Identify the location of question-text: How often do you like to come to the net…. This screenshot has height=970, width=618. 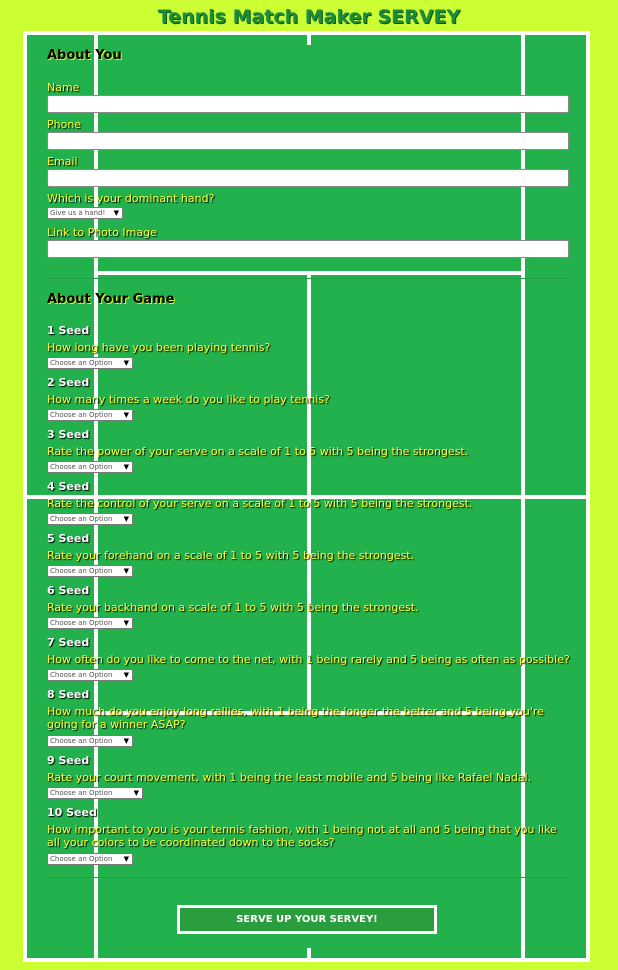
(308, 659).